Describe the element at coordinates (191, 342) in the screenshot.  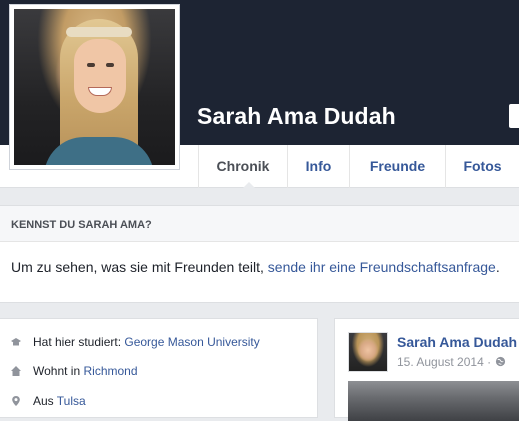
I see `school-link: George Mason University` at that location.